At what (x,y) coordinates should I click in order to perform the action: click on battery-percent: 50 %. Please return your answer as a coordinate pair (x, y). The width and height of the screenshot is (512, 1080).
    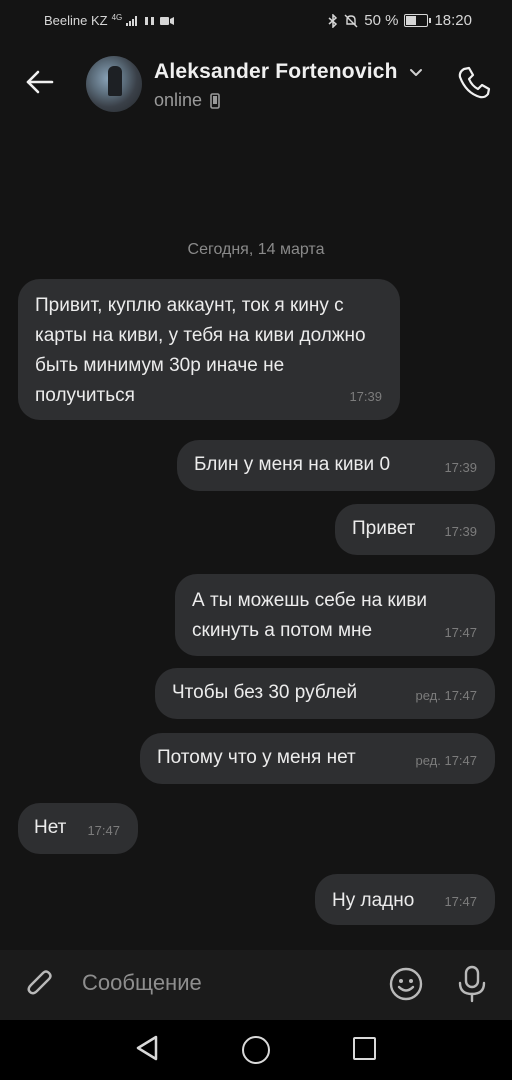
    Looking at the image, I should click on (381, 20).